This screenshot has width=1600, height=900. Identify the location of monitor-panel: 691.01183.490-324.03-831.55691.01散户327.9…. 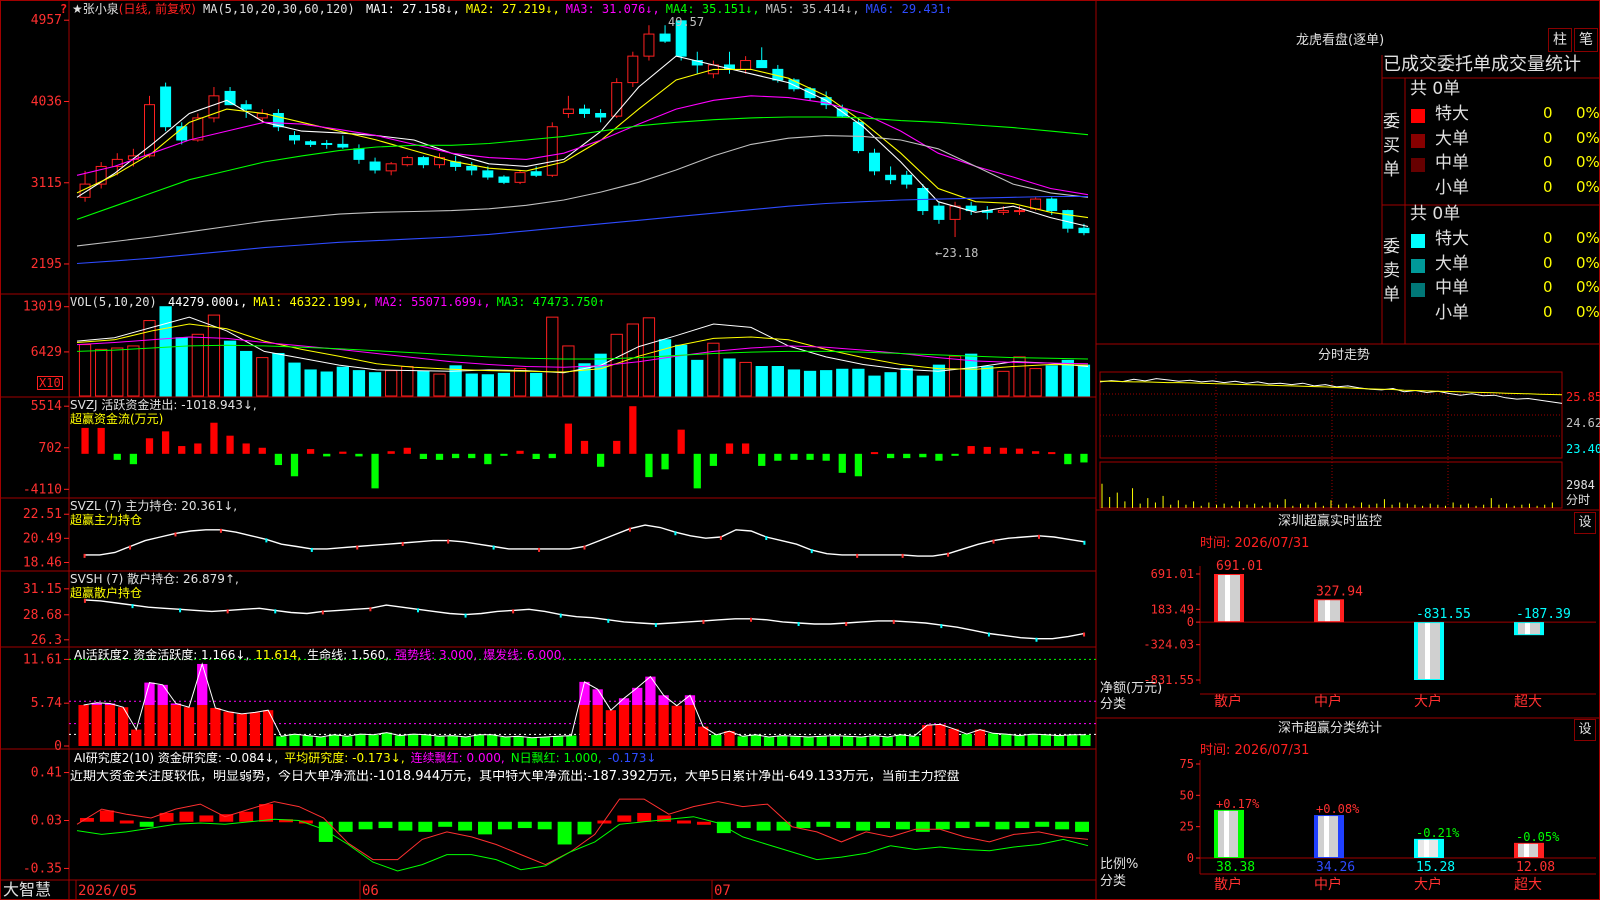
(1369, 634).